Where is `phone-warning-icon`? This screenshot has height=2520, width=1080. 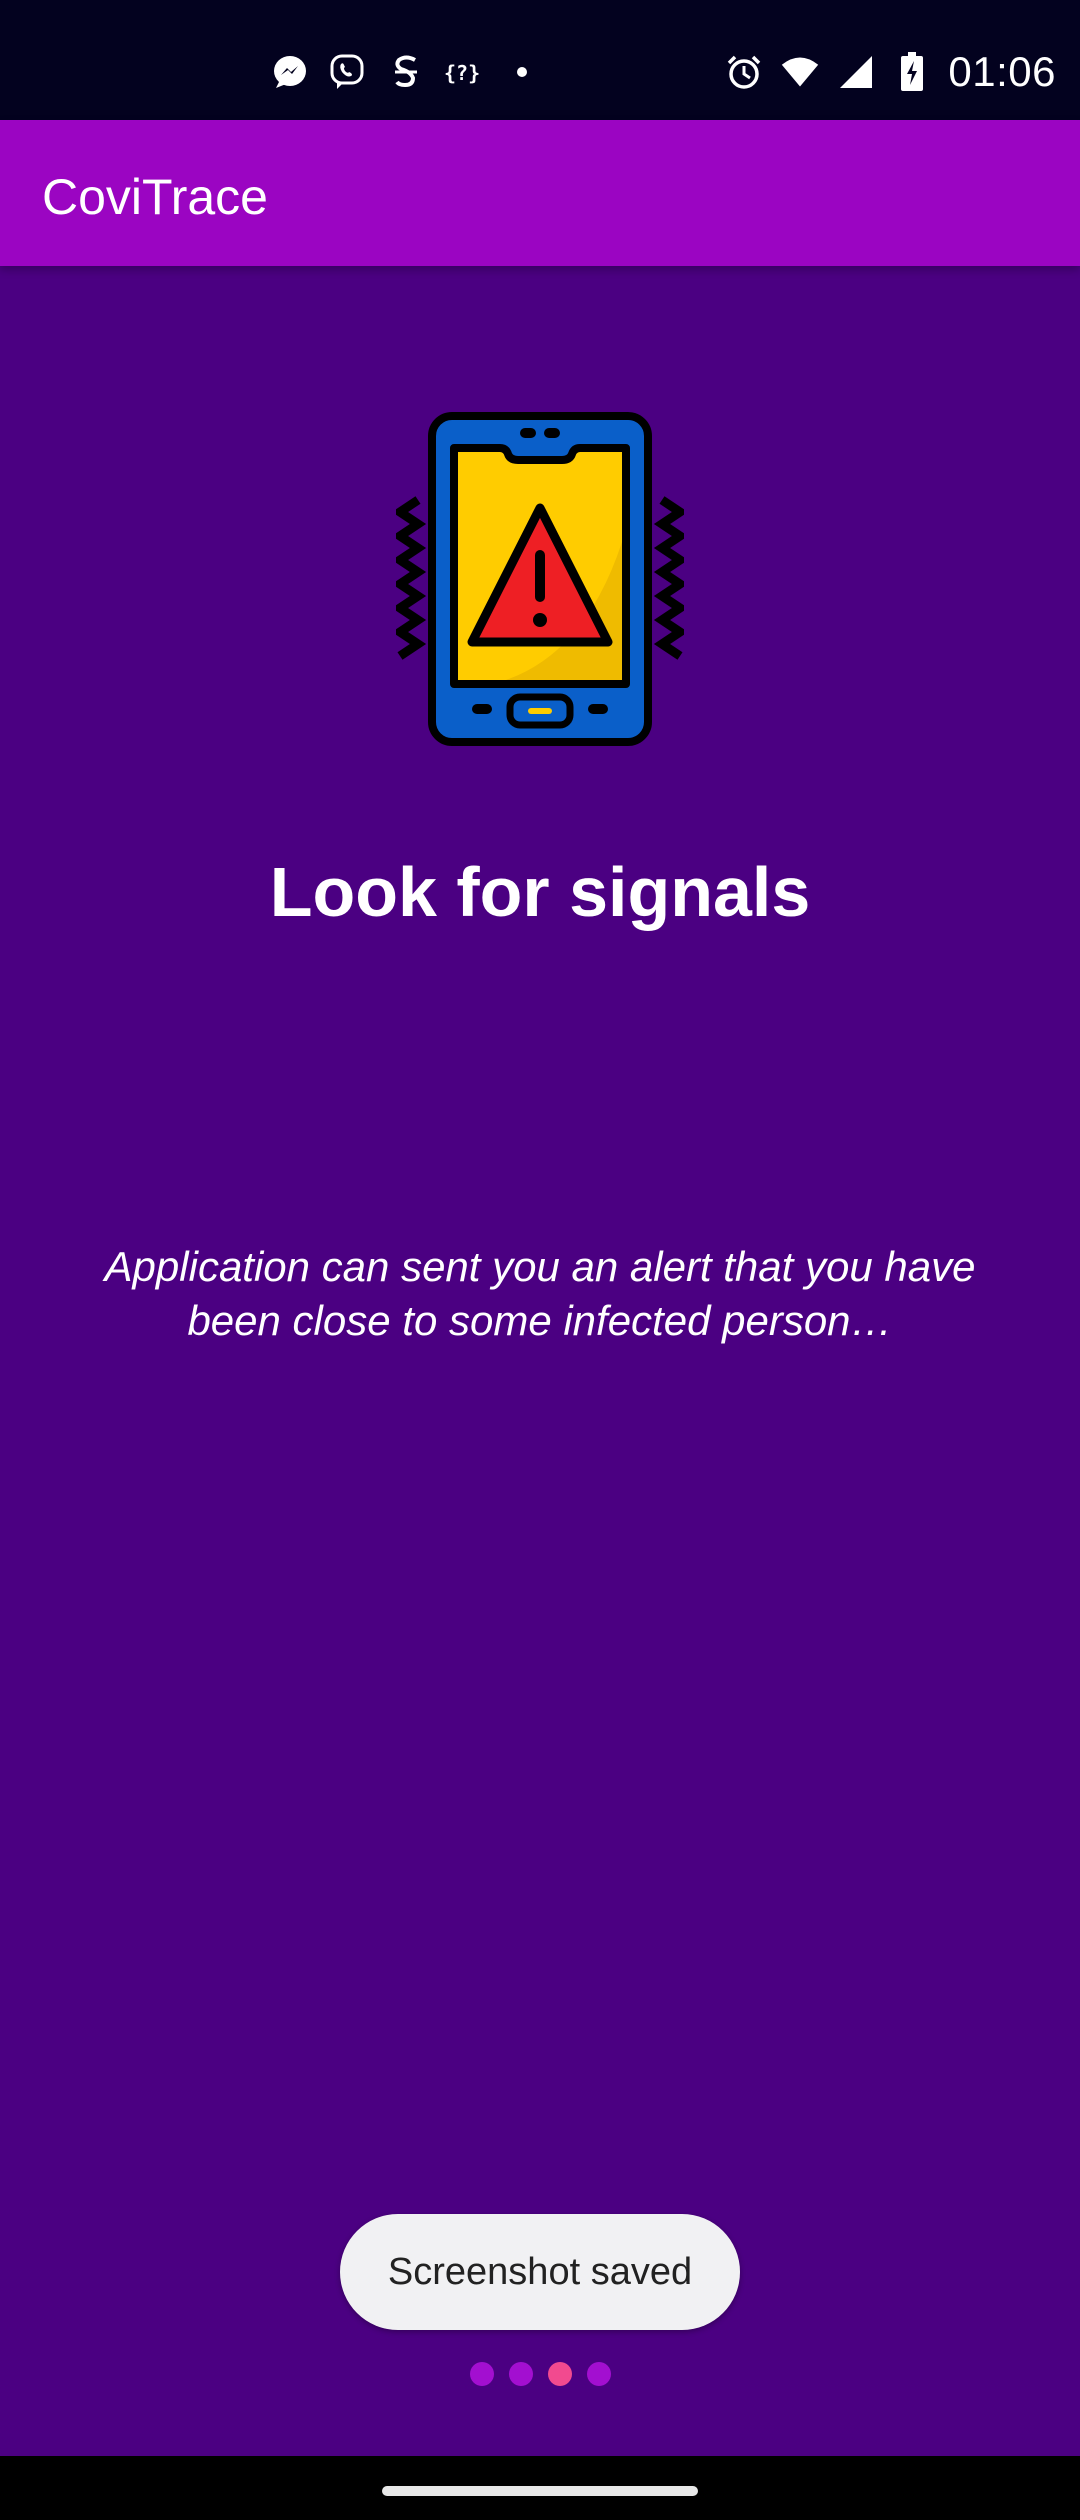
phone-warning-icon is located at coordinates (540, 580).